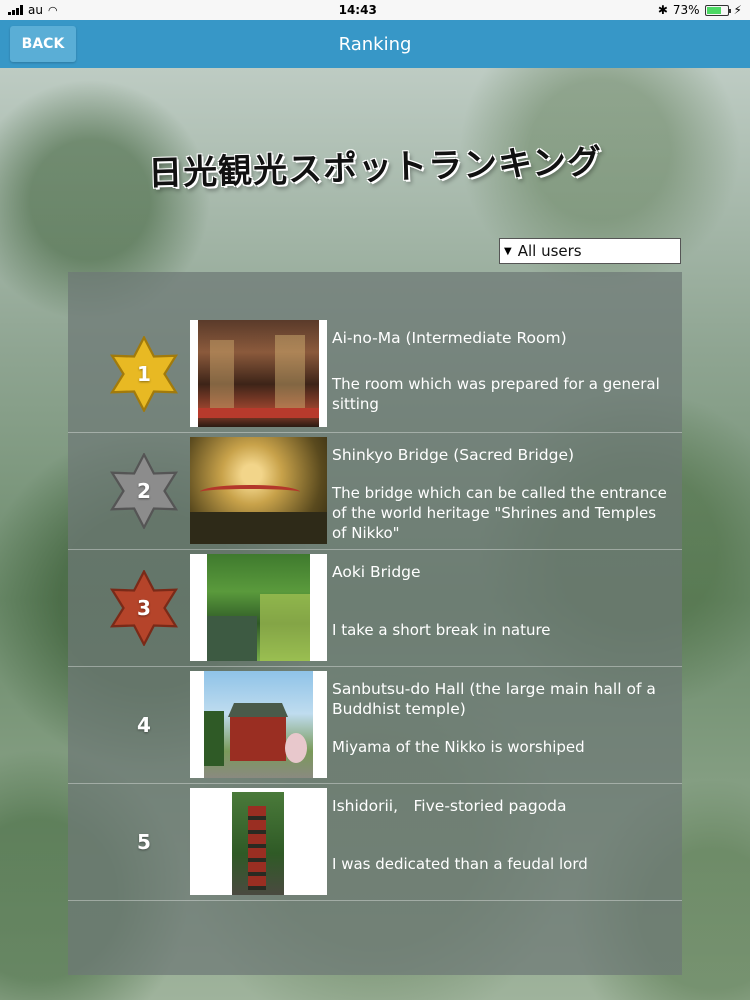  I want to click on charging-icon: ⚡, so click(737, 10).